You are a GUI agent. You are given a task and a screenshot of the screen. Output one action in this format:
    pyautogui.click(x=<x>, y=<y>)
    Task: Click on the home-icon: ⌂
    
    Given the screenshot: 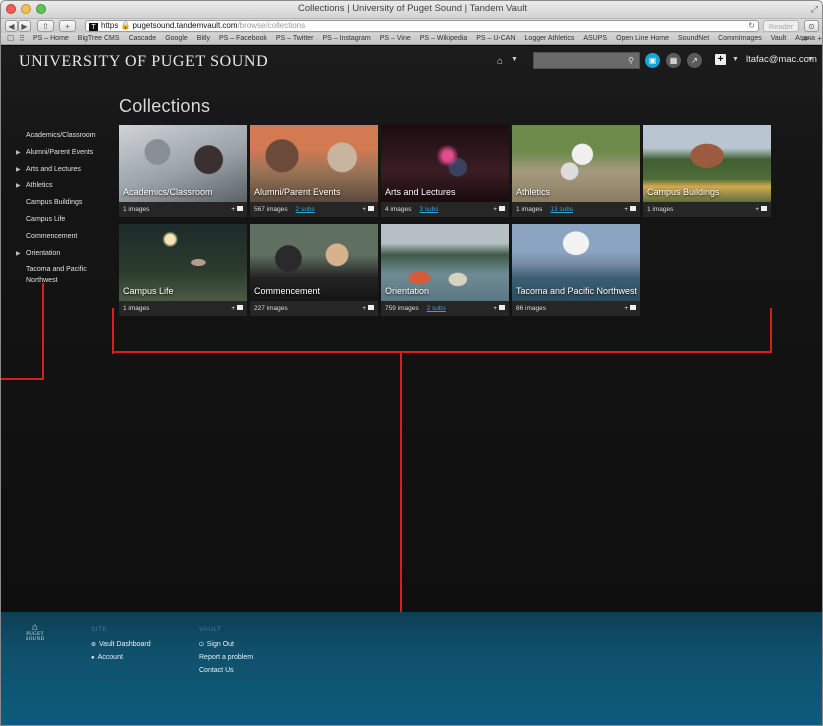 What is the action you would take?
    pyautogui.click(x=500, y=61)
    